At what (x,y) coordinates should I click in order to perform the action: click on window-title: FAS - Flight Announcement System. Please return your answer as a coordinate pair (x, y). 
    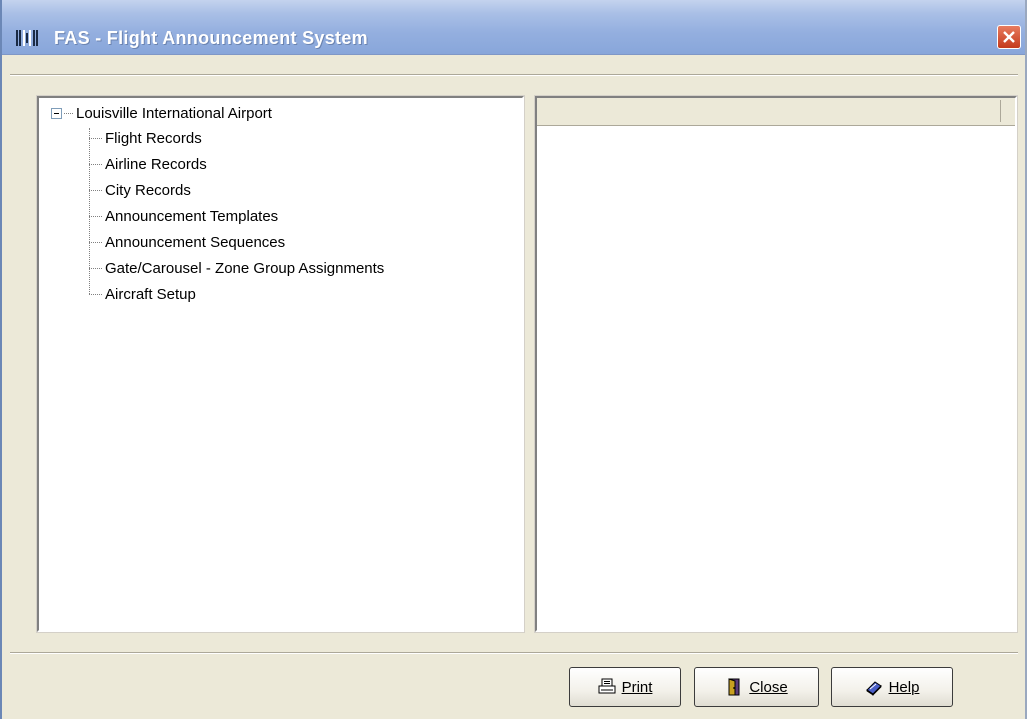
    Looking at the image, I should click on (211, 38).